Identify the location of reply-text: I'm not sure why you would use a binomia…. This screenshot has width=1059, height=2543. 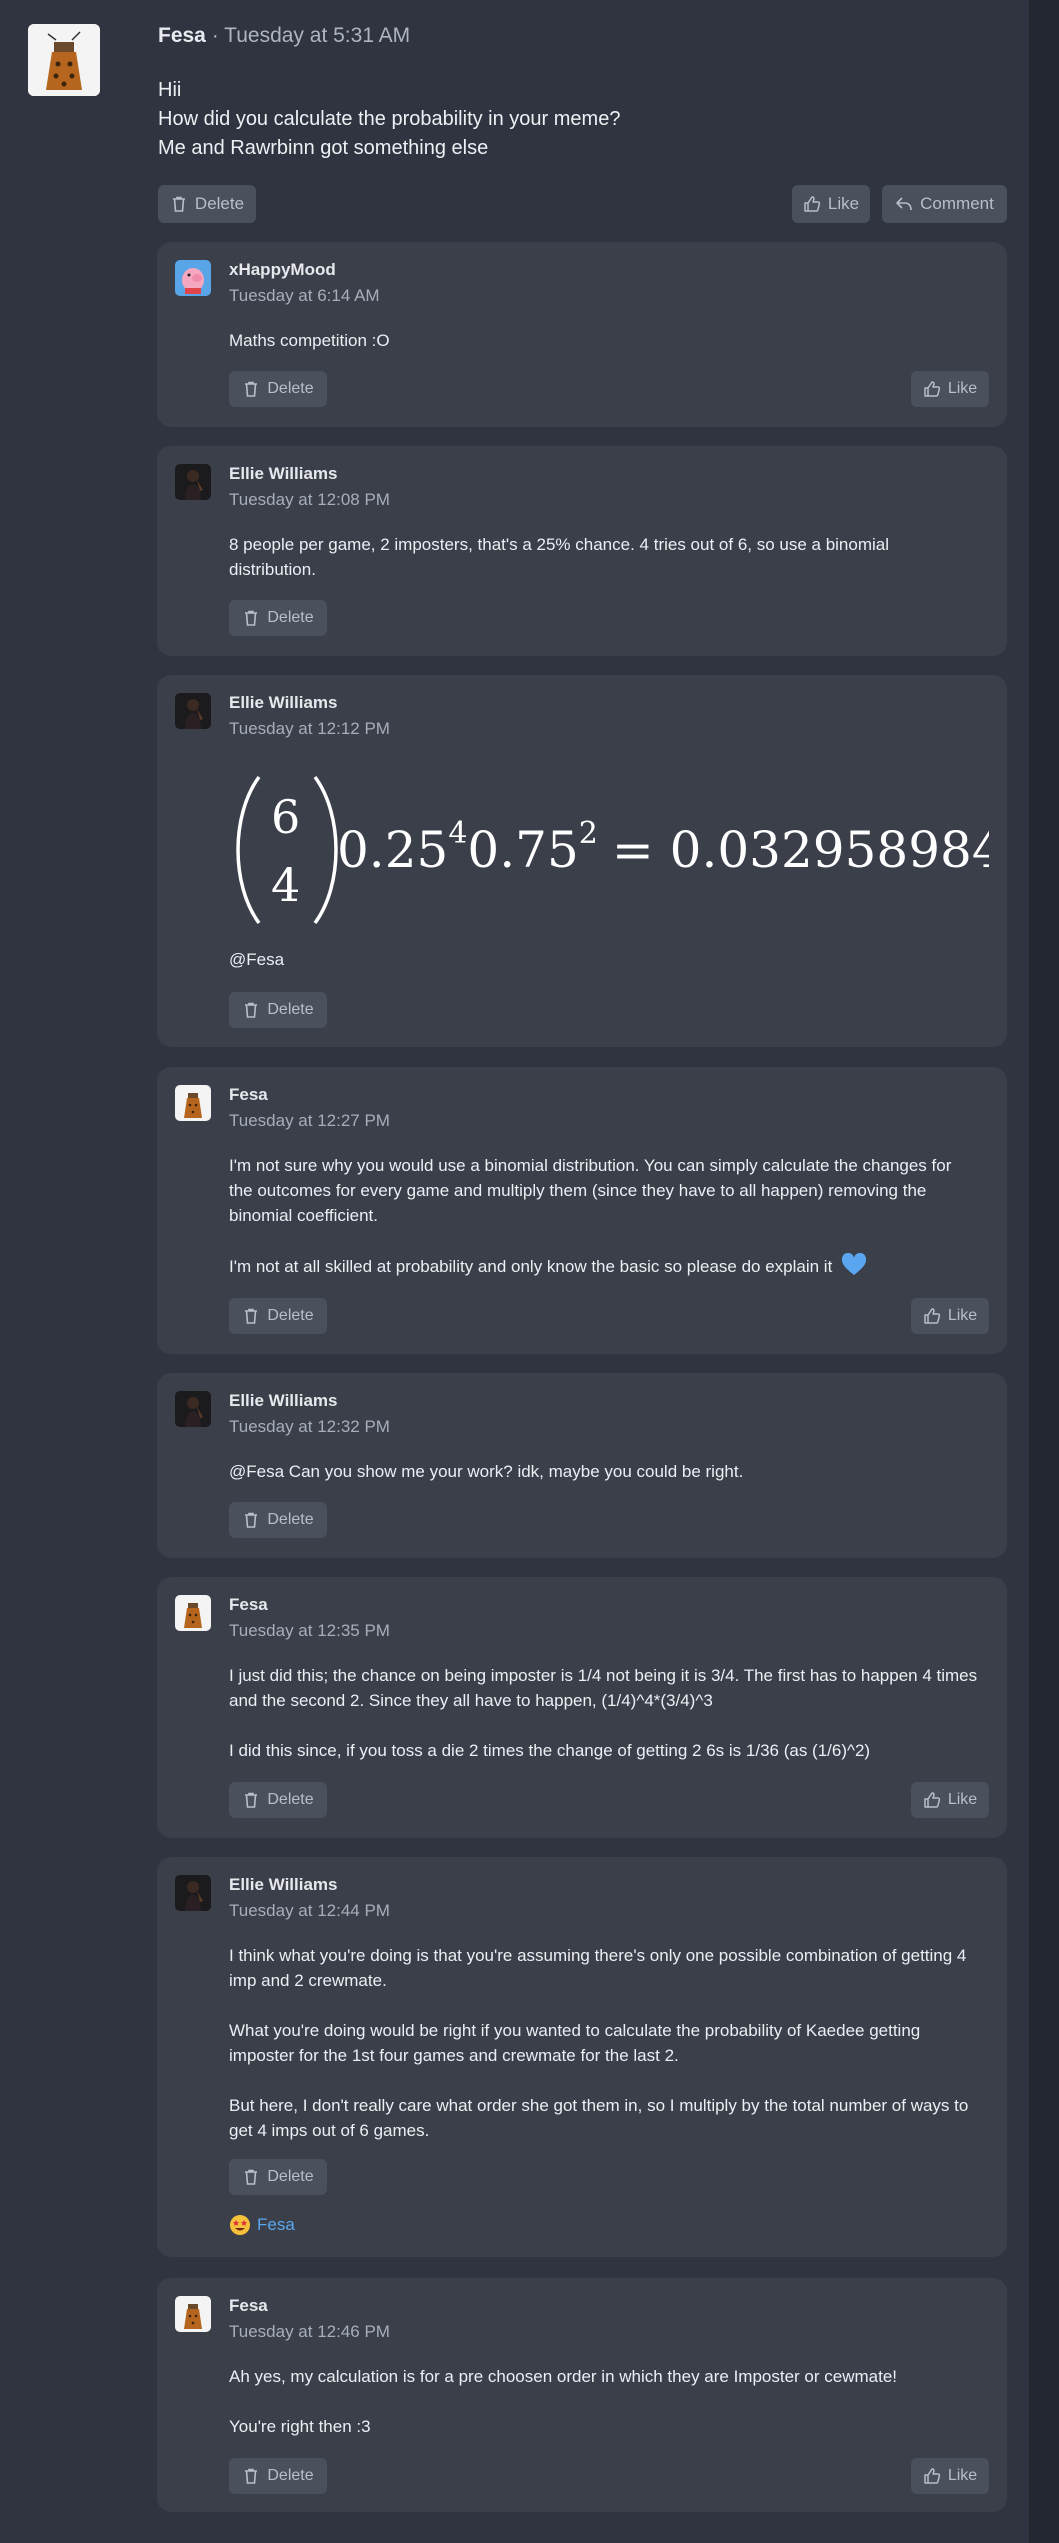
(604, 1216).